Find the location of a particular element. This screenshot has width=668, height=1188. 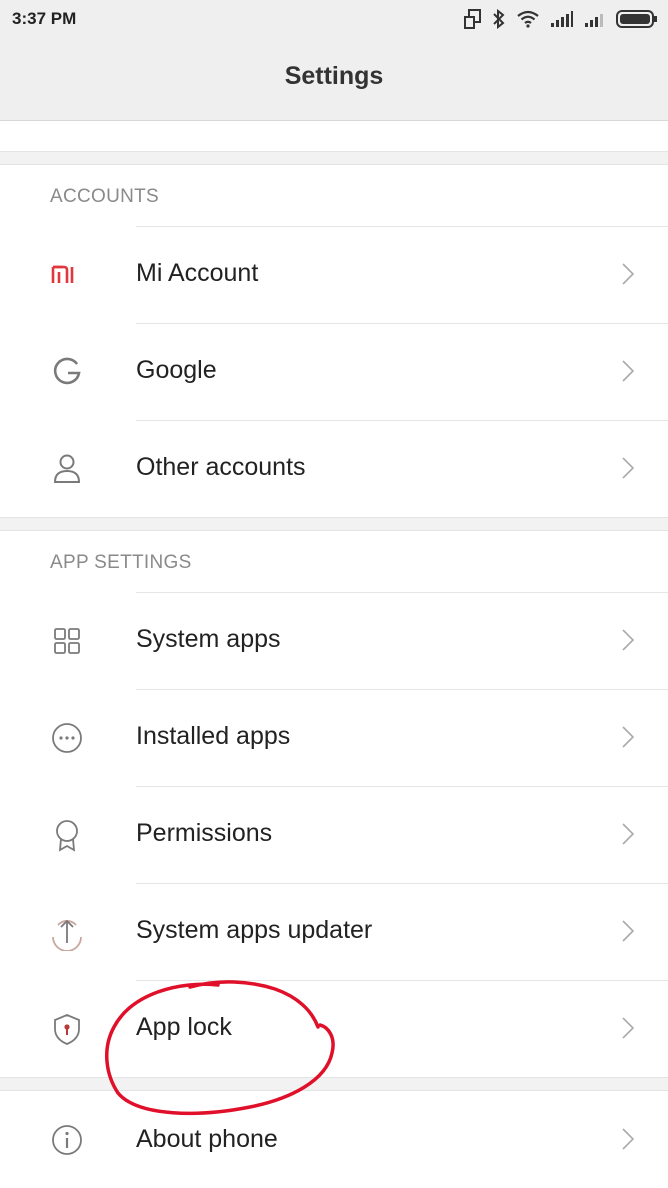

title-bar: Settings is located at coordinates (334, 79).